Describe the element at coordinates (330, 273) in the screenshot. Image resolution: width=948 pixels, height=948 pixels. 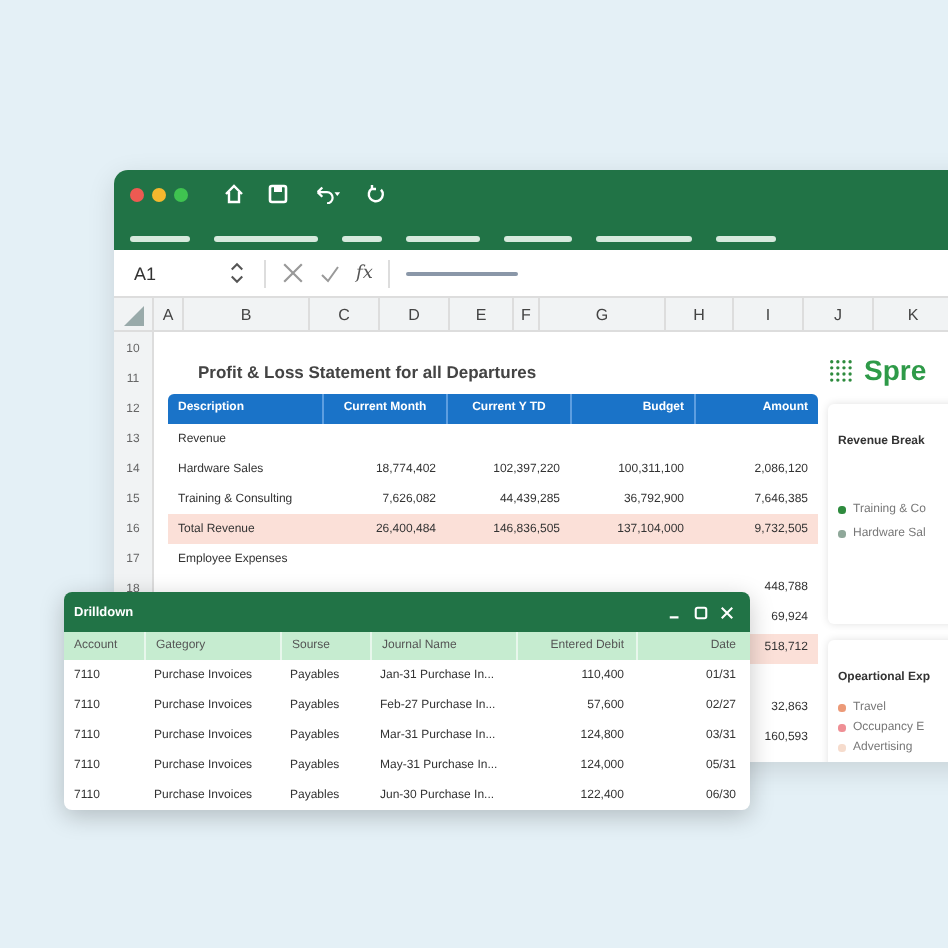
I see `check-icon` at that location.